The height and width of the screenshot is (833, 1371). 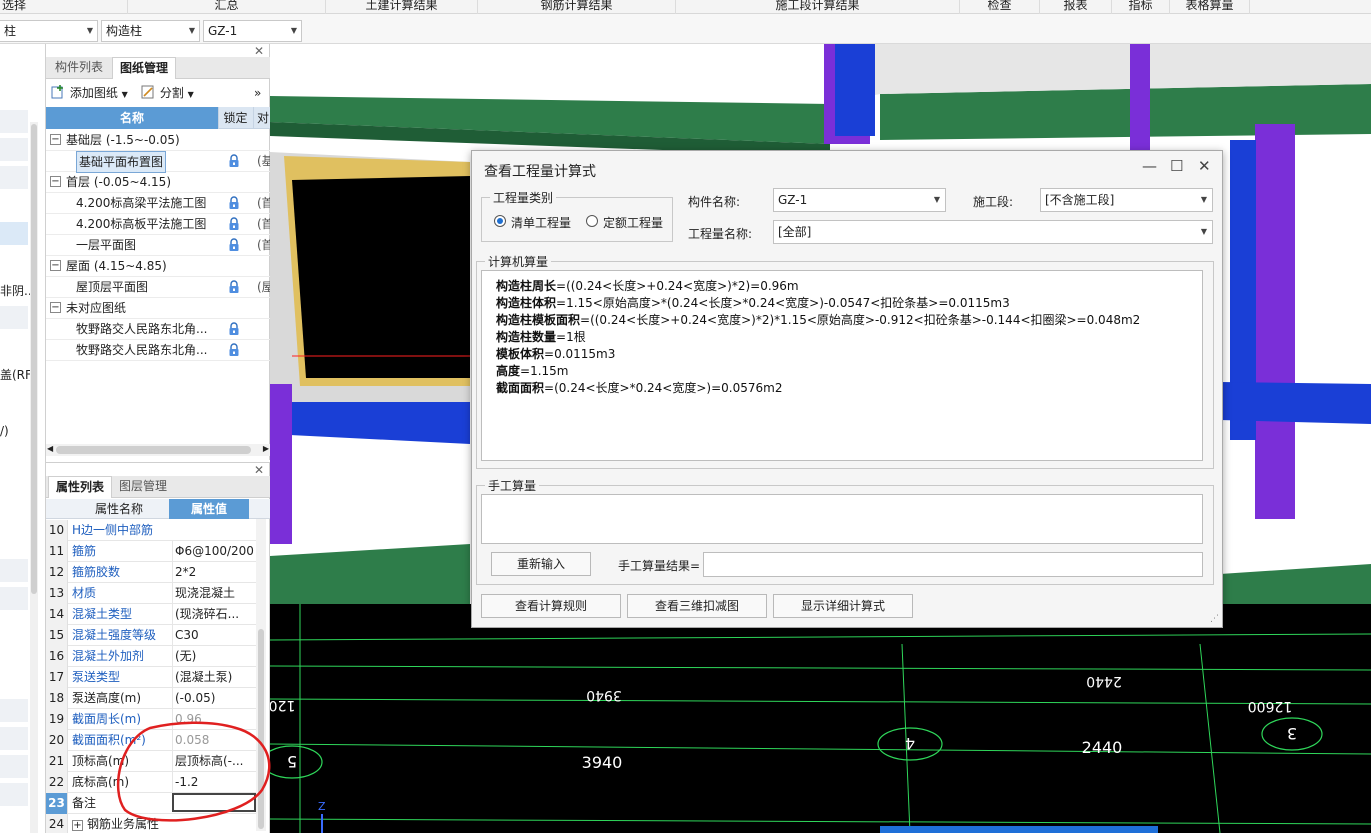 I want to click on section-select: [不含施工段] ▼, so click(x=1126, y=200).